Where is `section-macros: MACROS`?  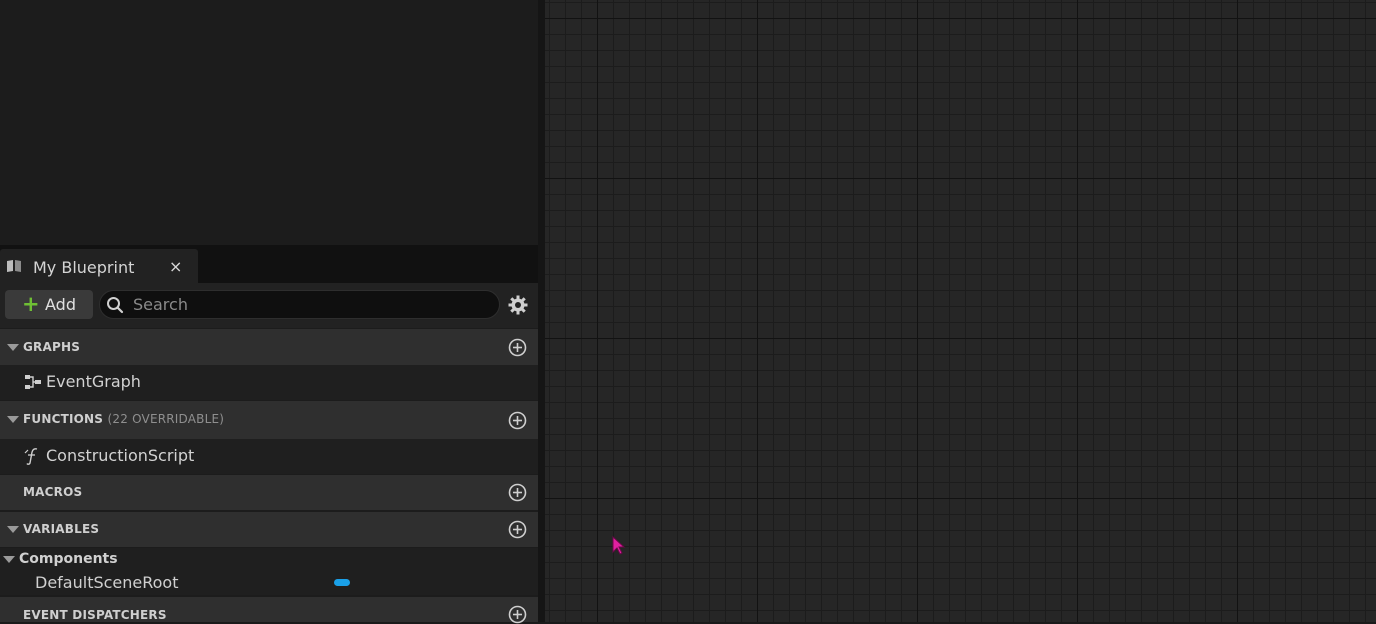 section-macros: MACROS is located at coordinates (269, 492).